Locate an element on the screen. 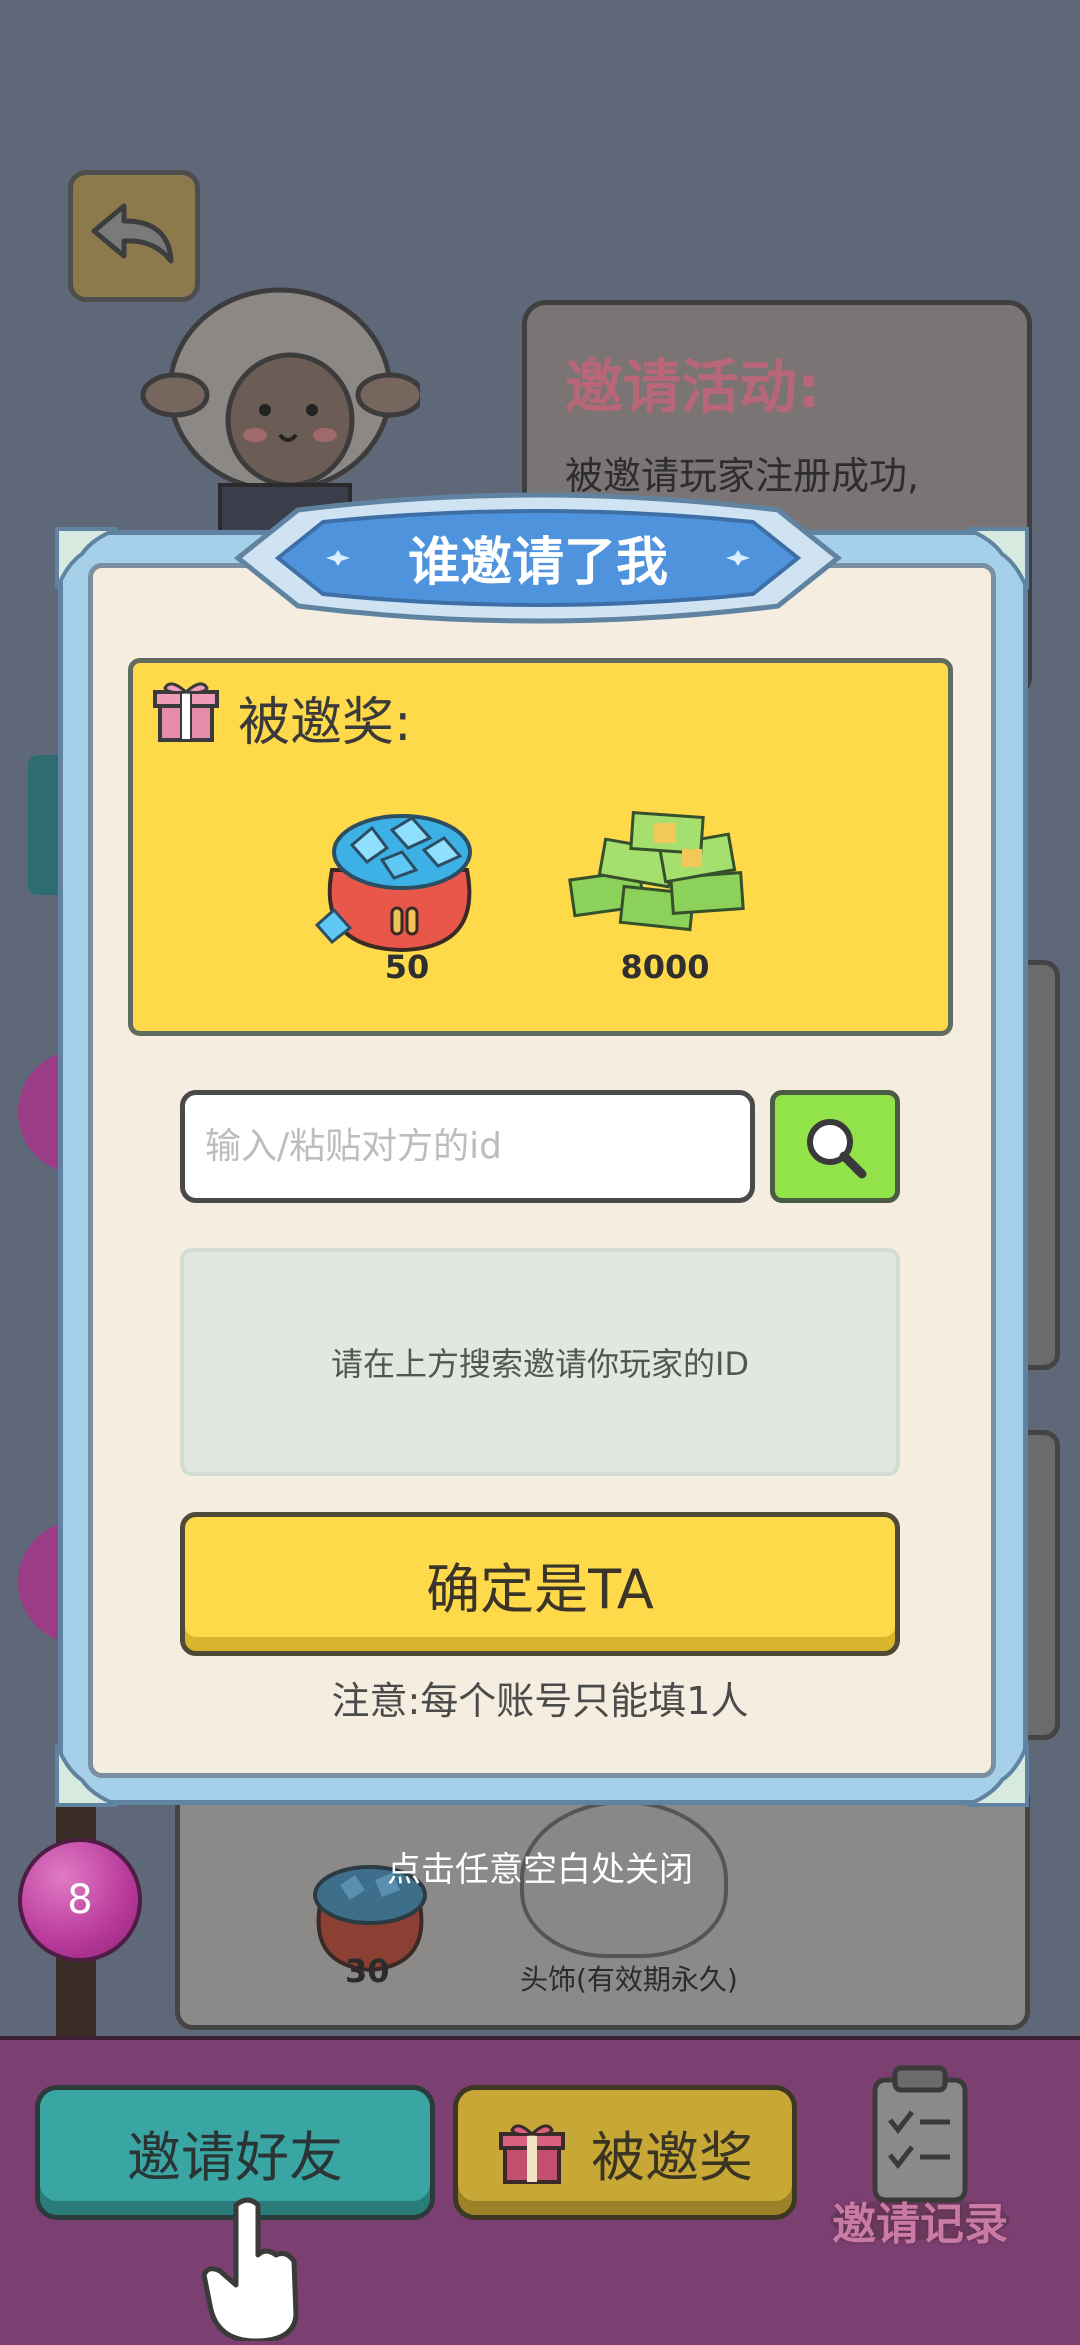 The height and width of the screenshot is (2345, 1080). tier-item-value: 30 is located at coordinates (367, 1971).